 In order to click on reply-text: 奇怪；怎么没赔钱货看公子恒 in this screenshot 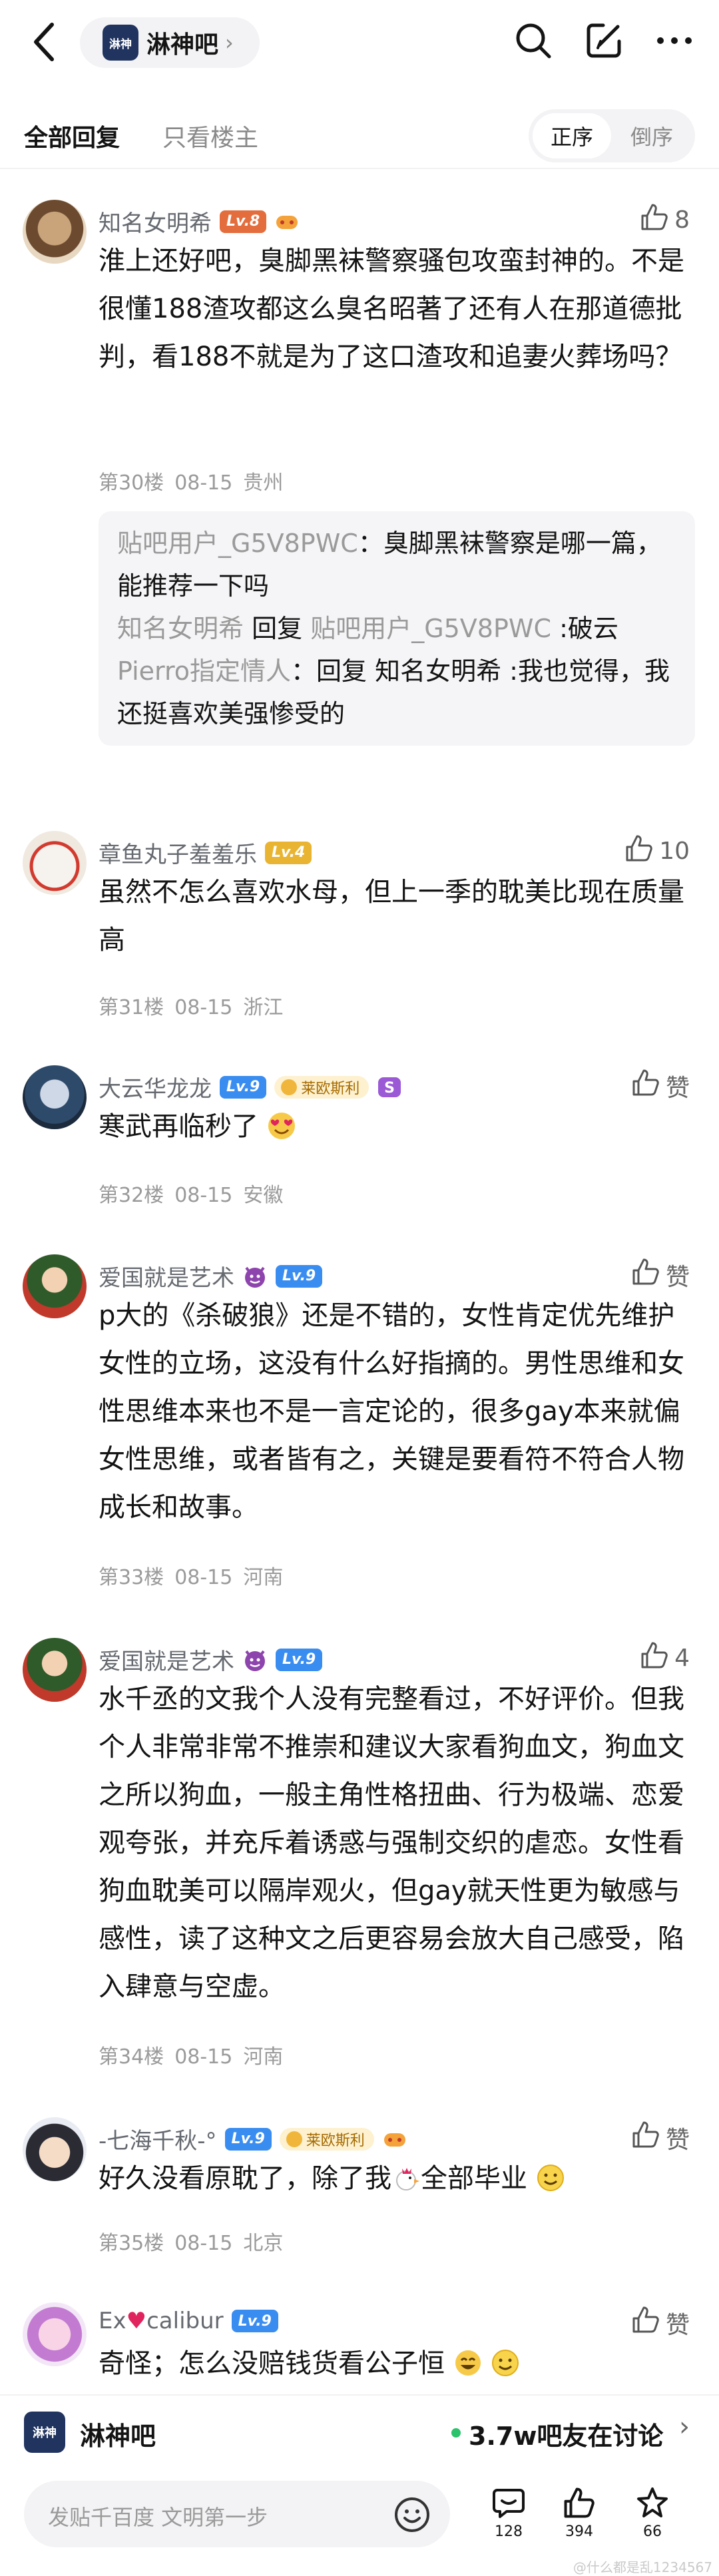, I will do `click(395, 2364)`.